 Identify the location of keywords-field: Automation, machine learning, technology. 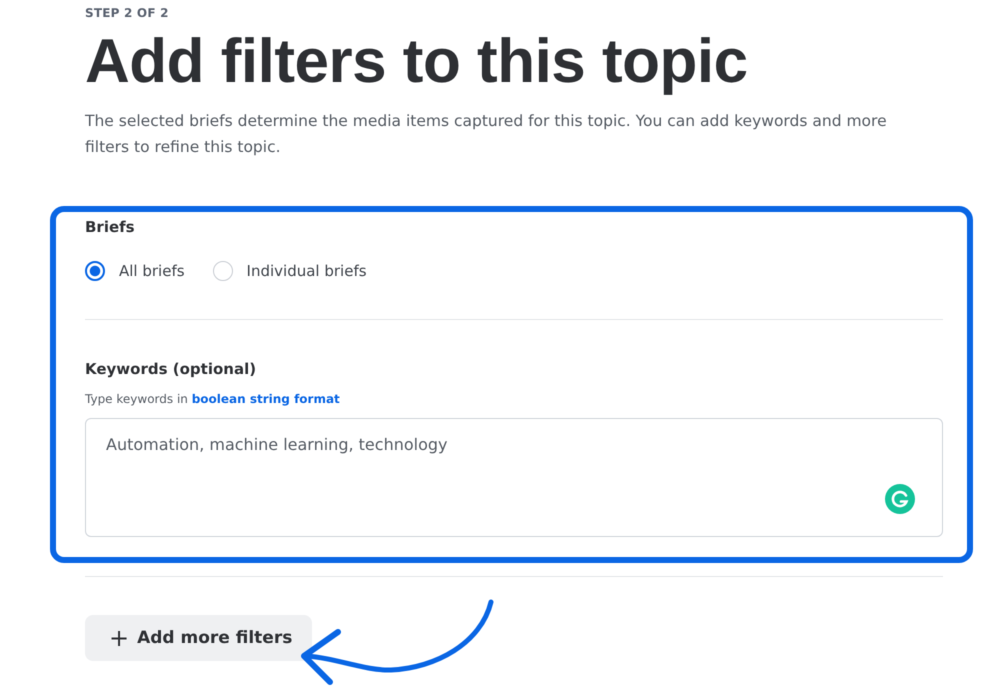
(514, 477).